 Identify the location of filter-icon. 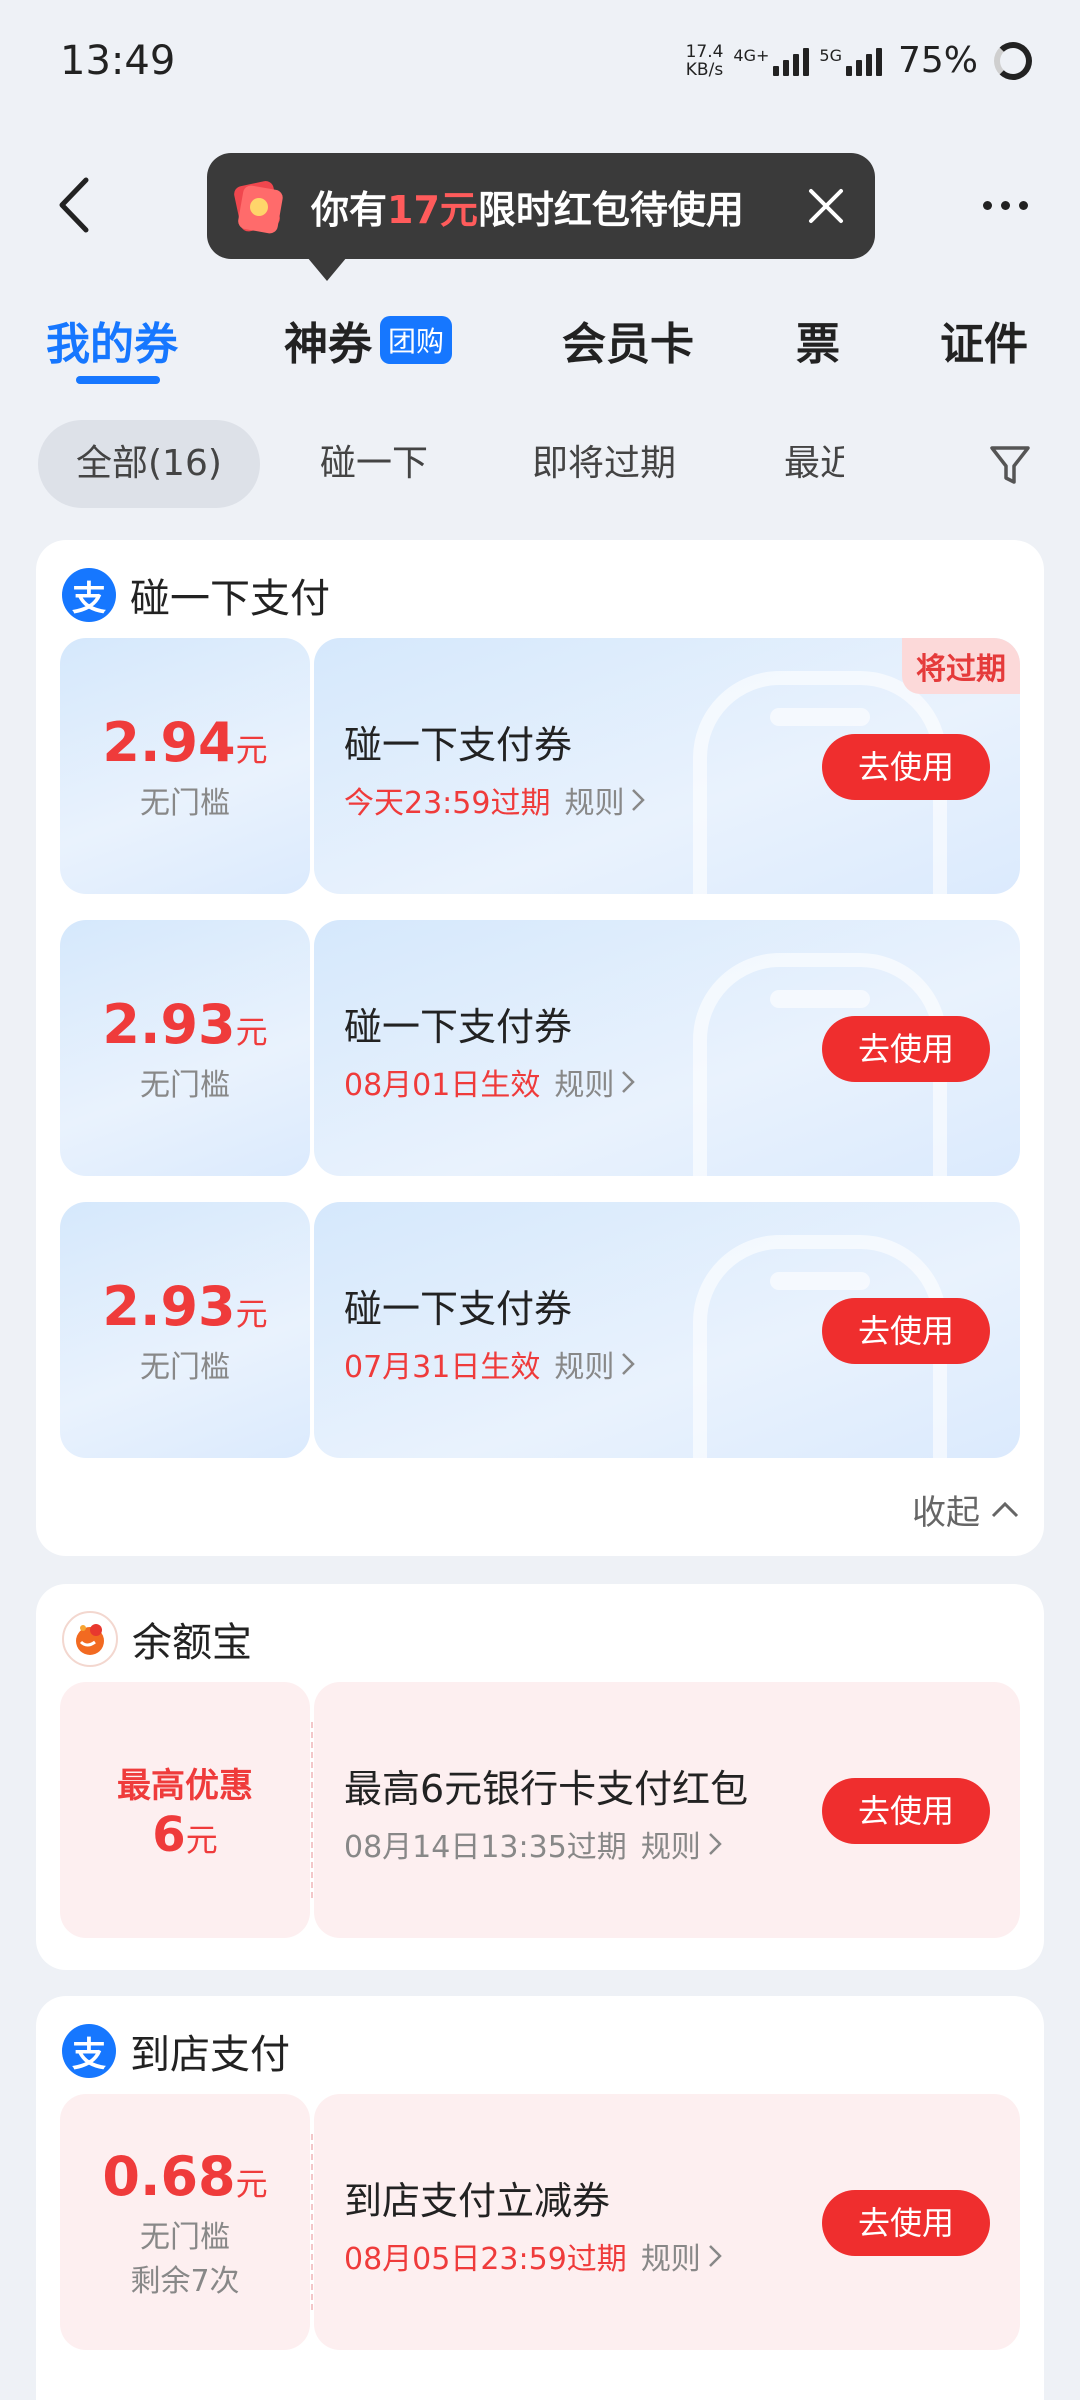
(1010, 465).